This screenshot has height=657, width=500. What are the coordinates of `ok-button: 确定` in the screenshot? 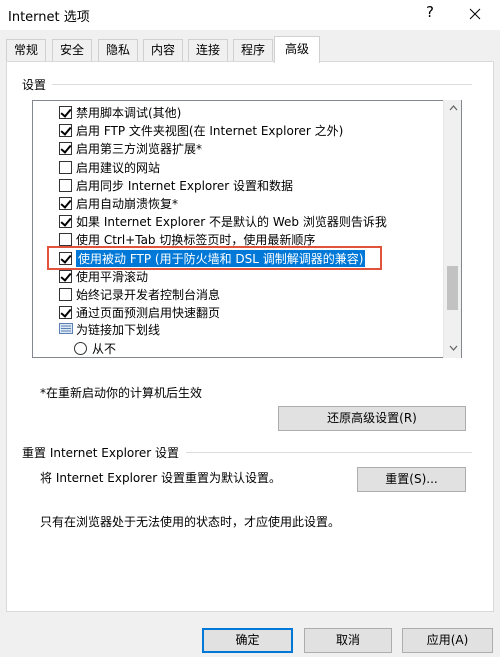 It's located at (247, 640).